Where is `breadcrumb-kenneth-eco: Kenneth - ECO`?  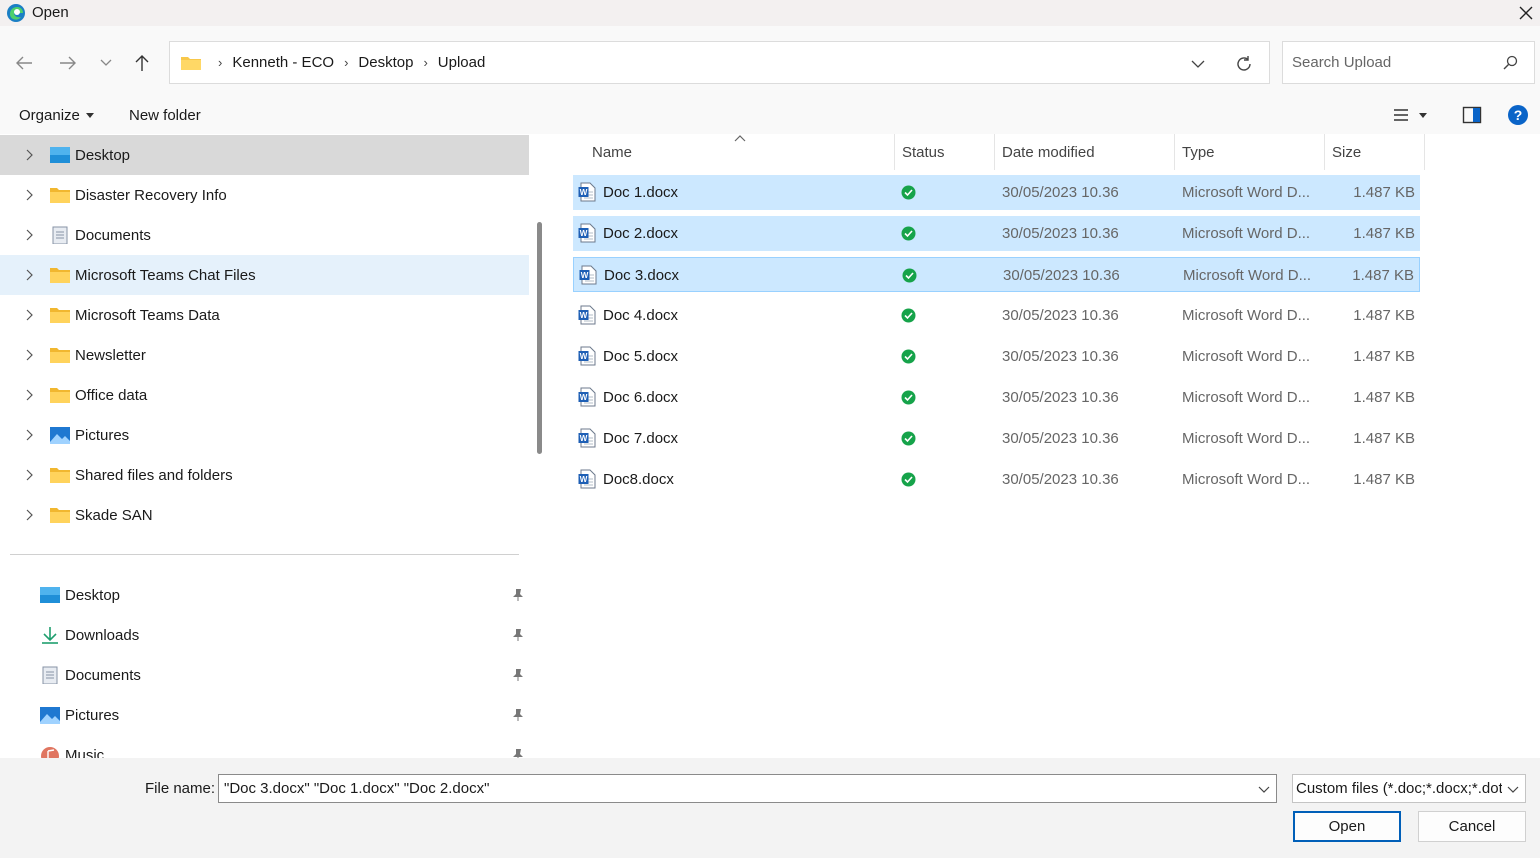
breadcrumb-kenneth-eco: Kenneth - ECO is located at coordinates (283, 62).